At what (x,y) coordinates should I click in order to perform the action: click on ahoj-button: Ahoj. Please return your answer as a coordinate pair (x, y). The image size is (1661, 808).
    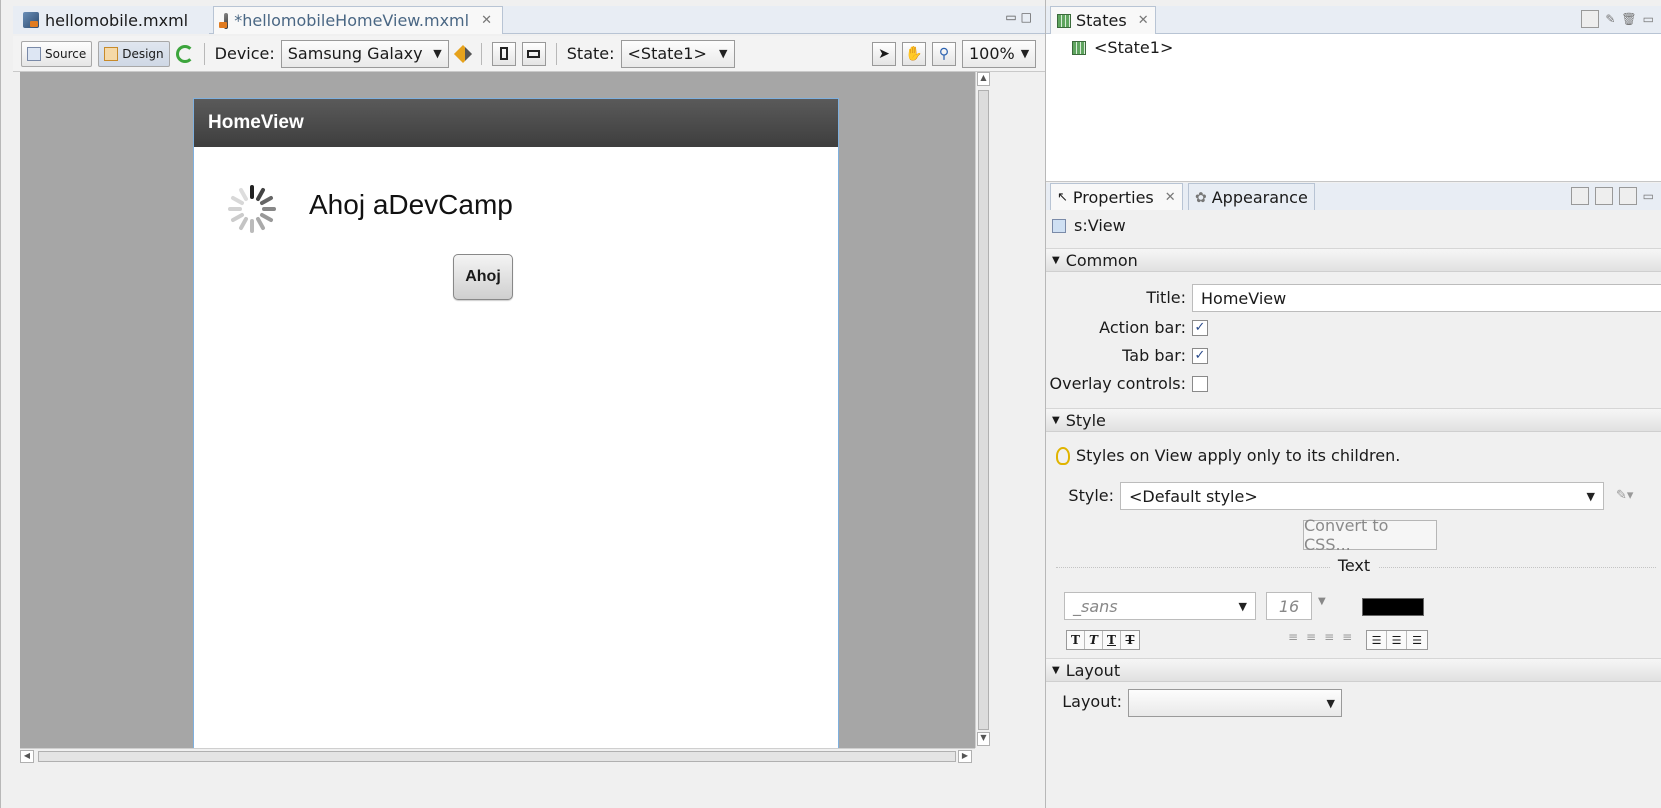
    Looking at the image, I should click on (483, 277).